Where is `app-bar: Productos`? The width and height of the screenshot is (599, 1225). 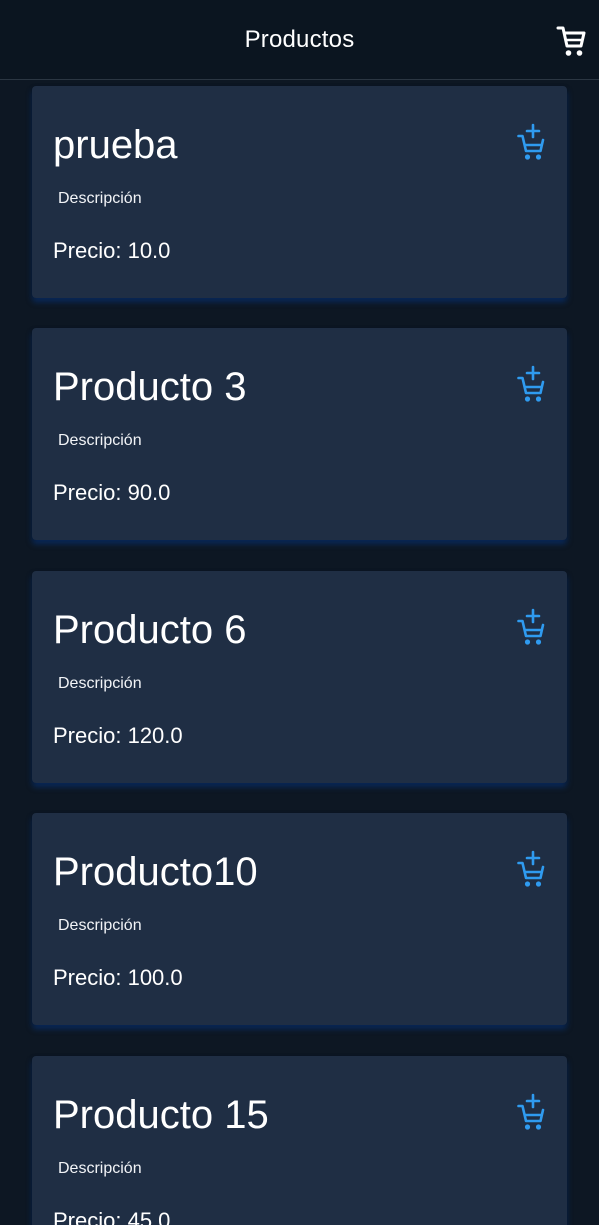 app-bar: Productos is located at coordinates (299, 40).